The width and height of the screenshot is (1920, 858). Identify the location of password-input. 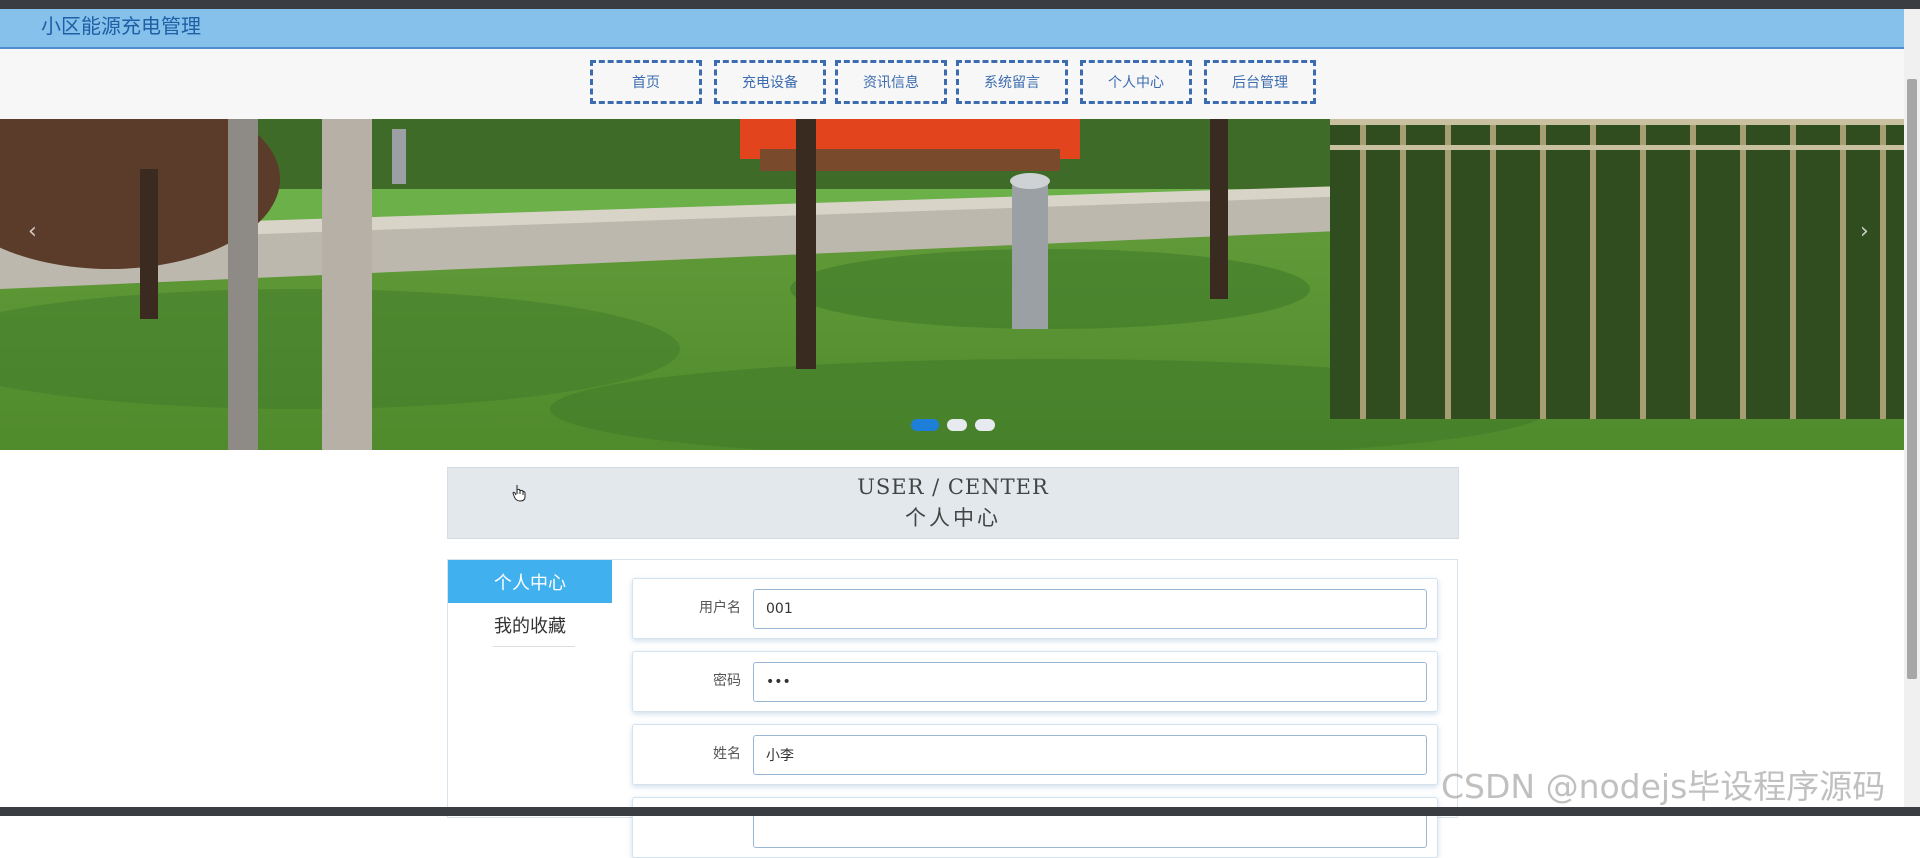
(1090, 682).